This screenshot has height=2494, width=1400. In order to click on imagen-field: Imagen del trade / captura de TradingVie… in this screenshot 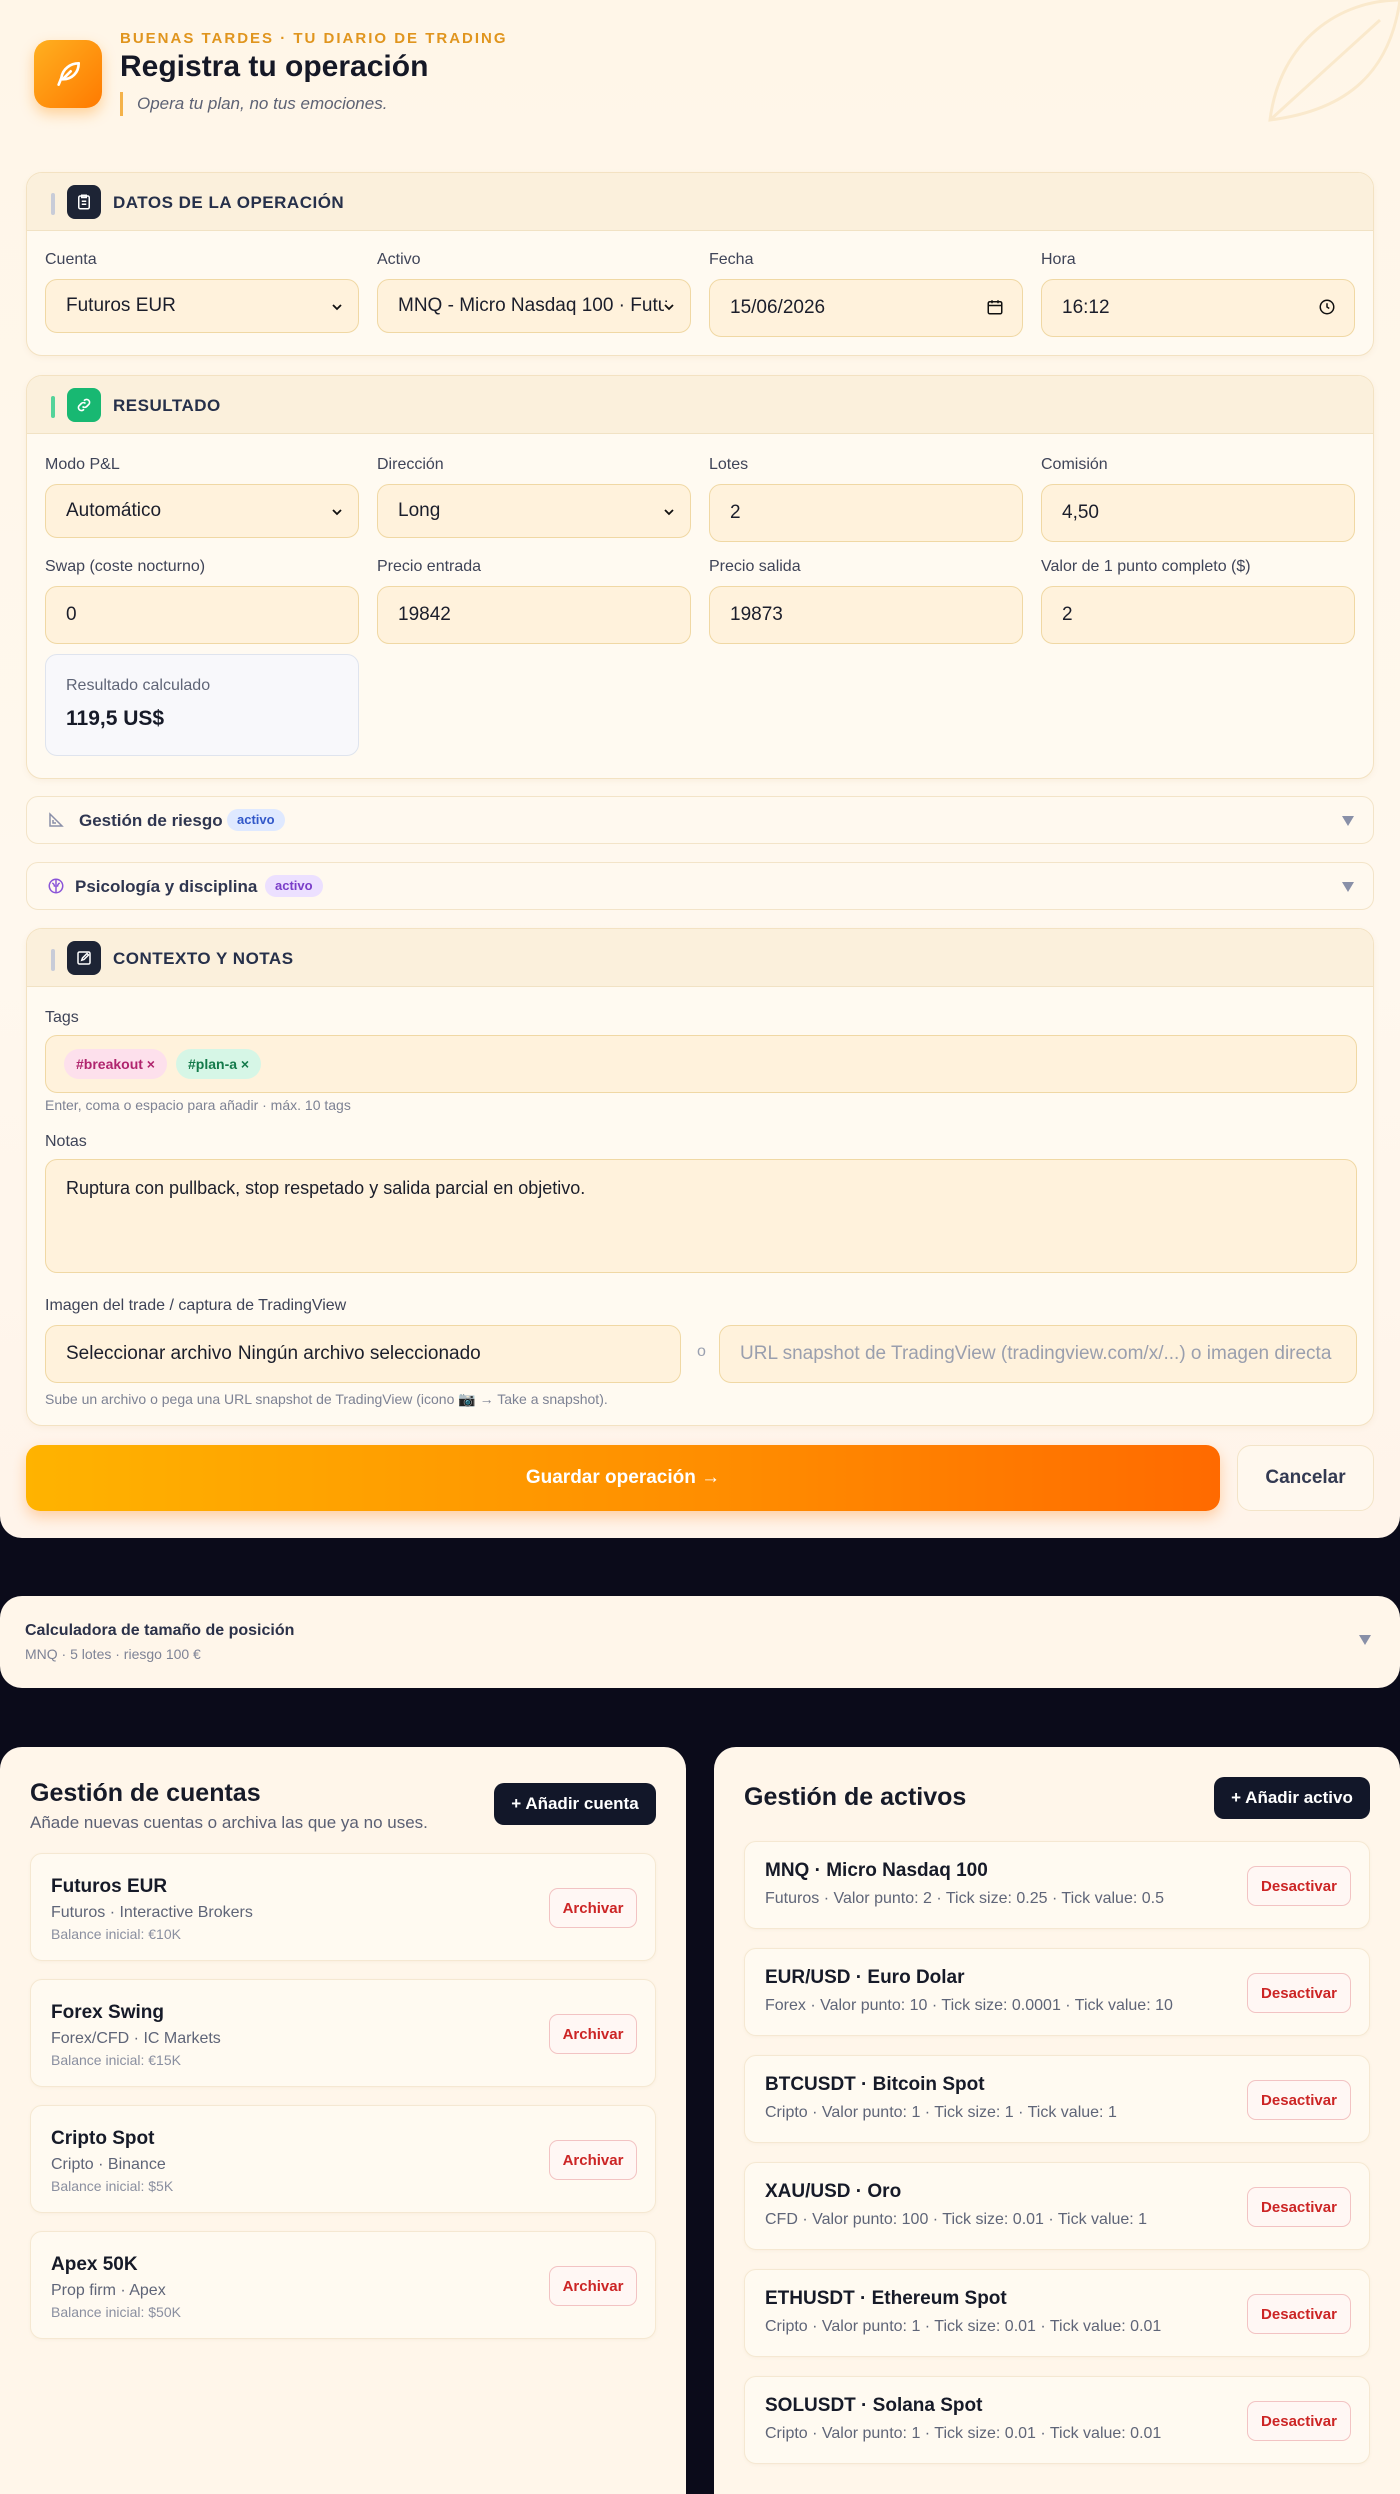, I will do `click(345, 1311)`.